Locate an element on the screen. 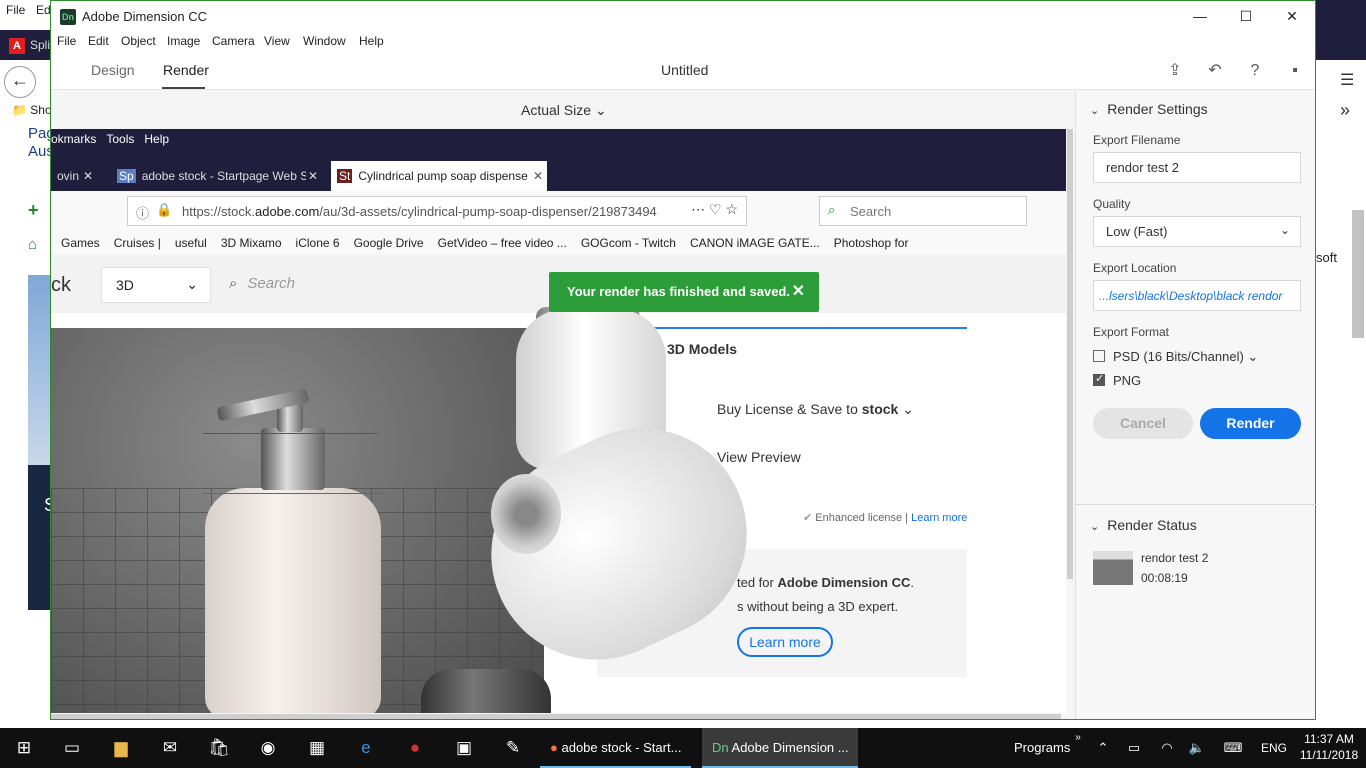 Image resolution: width=1366 pixels, height=768 pixels. photos-icon: ▣ is located at coordinates (464, 748).